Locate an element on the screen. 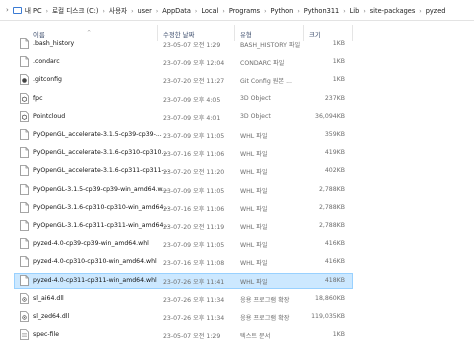 The width and height of the screenshot is (474, 356). file-date: 23-05-07 오전 1:29 is located at coordinates (192, 337).